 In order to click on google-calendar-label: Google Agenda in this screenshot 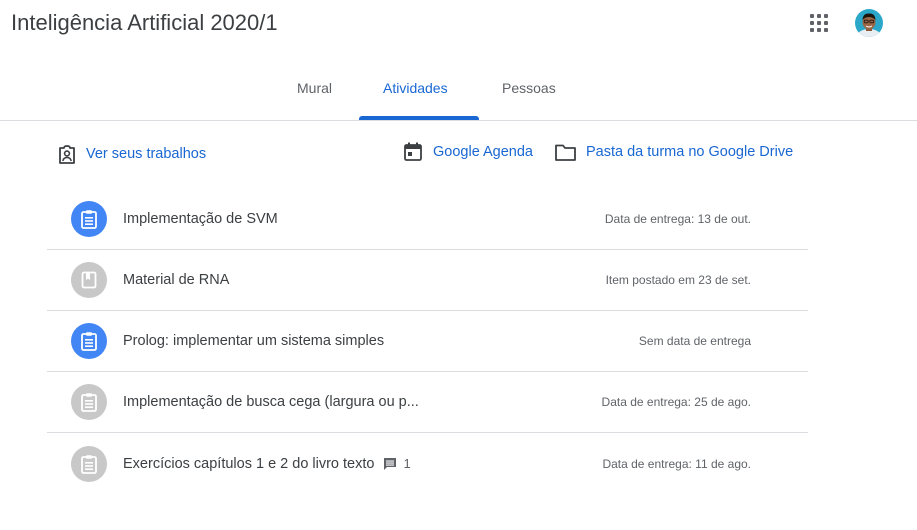, I will do `click(483, 152)`.